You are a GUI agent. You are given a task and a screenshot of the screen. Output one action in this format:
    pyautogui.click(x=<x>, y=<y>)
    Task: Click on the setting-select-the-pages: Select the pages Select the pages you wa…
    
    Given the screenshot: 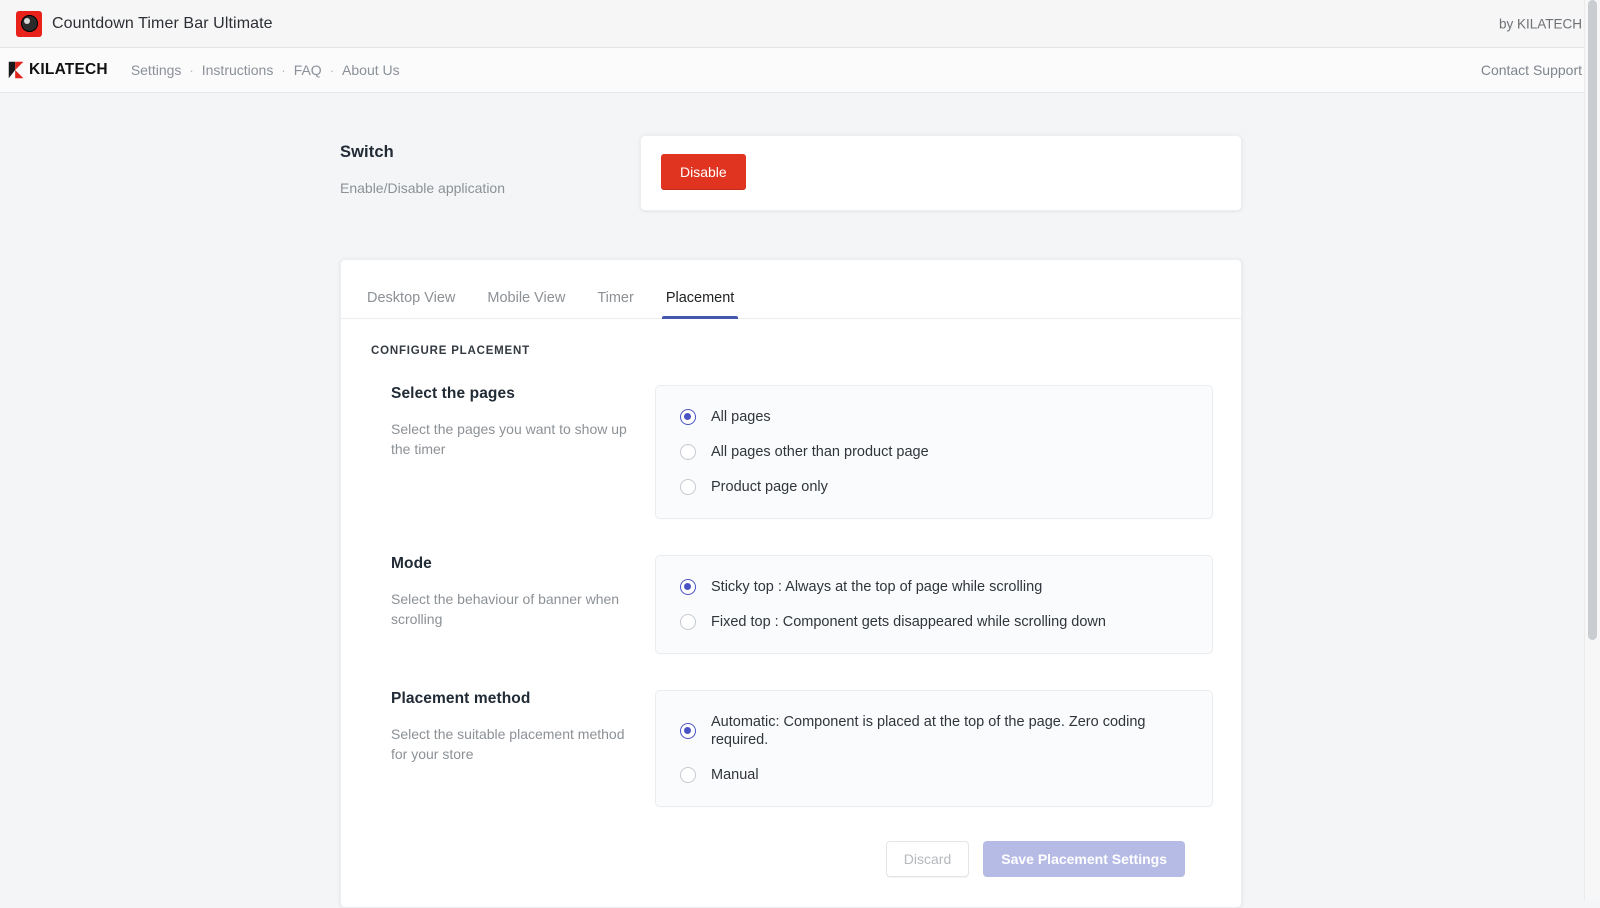 What is the action you would take?
    pyautogui.click(x=791, y=452)
    